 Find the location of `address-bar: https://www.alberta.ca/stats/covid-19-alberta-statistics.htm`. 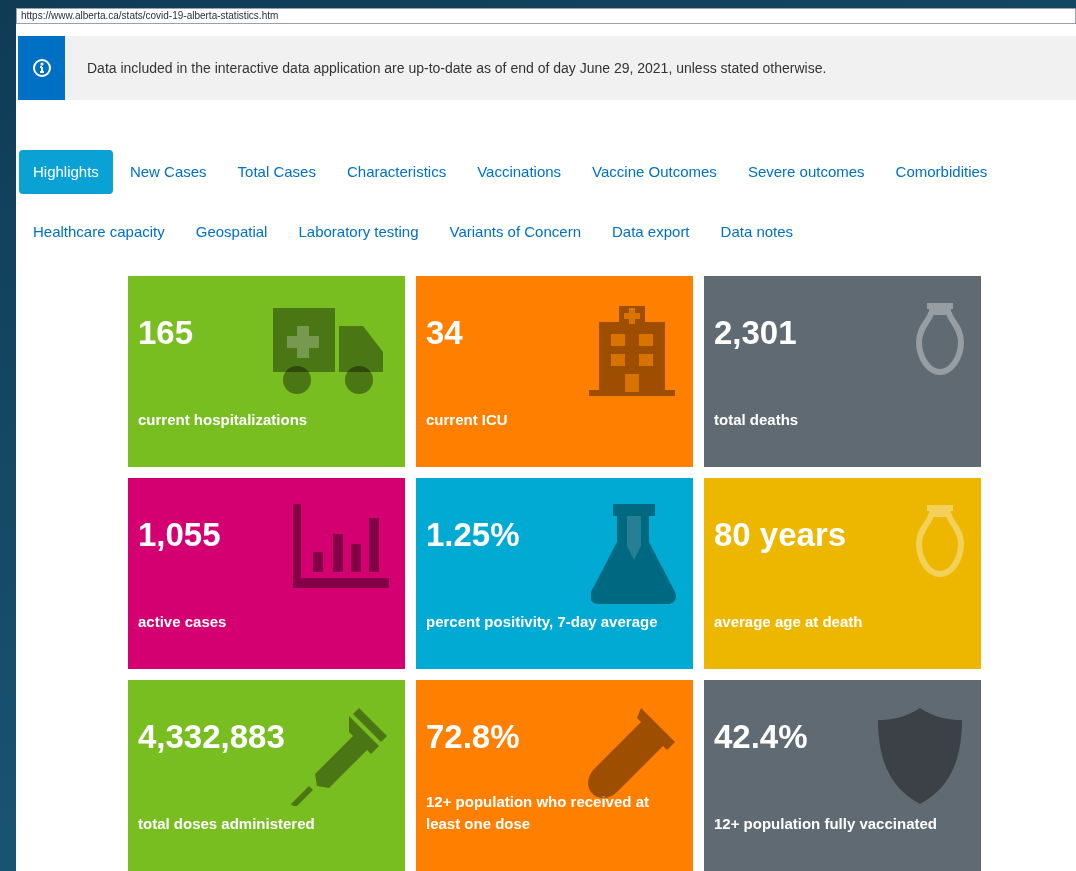

address-bar: https://www.alberta.ca/stats/covid-19-alberta-statistics.htm is located at coordinates (546, 16).